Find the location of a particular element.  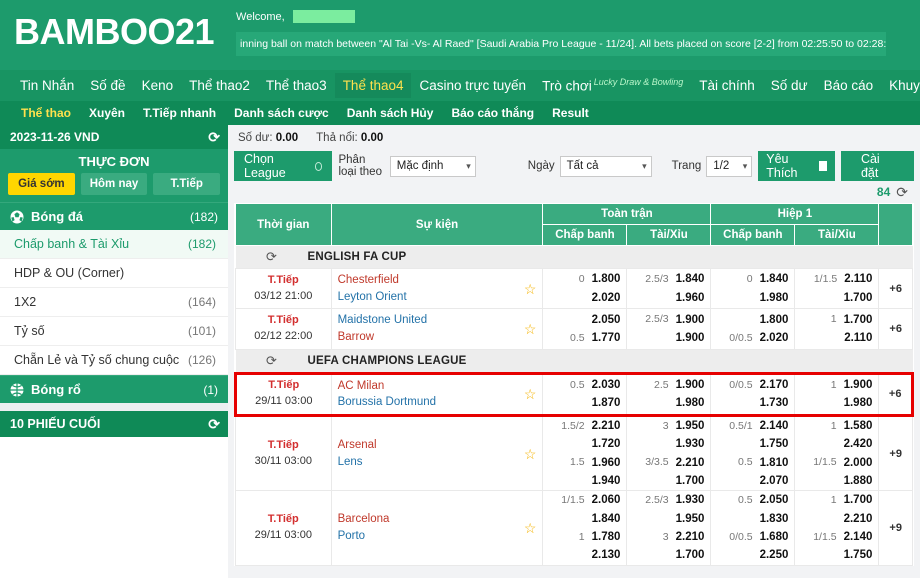

odds-line: 1.880 is located at coordinates (836, 481).